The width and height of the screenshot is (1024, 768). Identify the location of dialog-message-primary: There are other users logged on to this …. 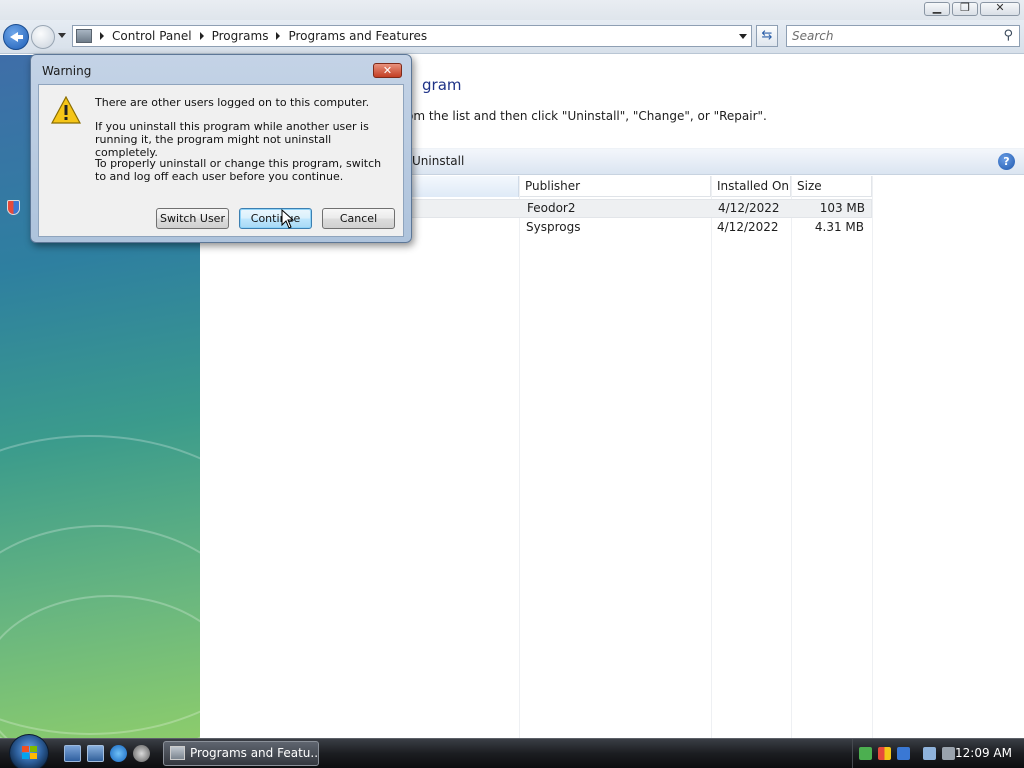
(232, 102).